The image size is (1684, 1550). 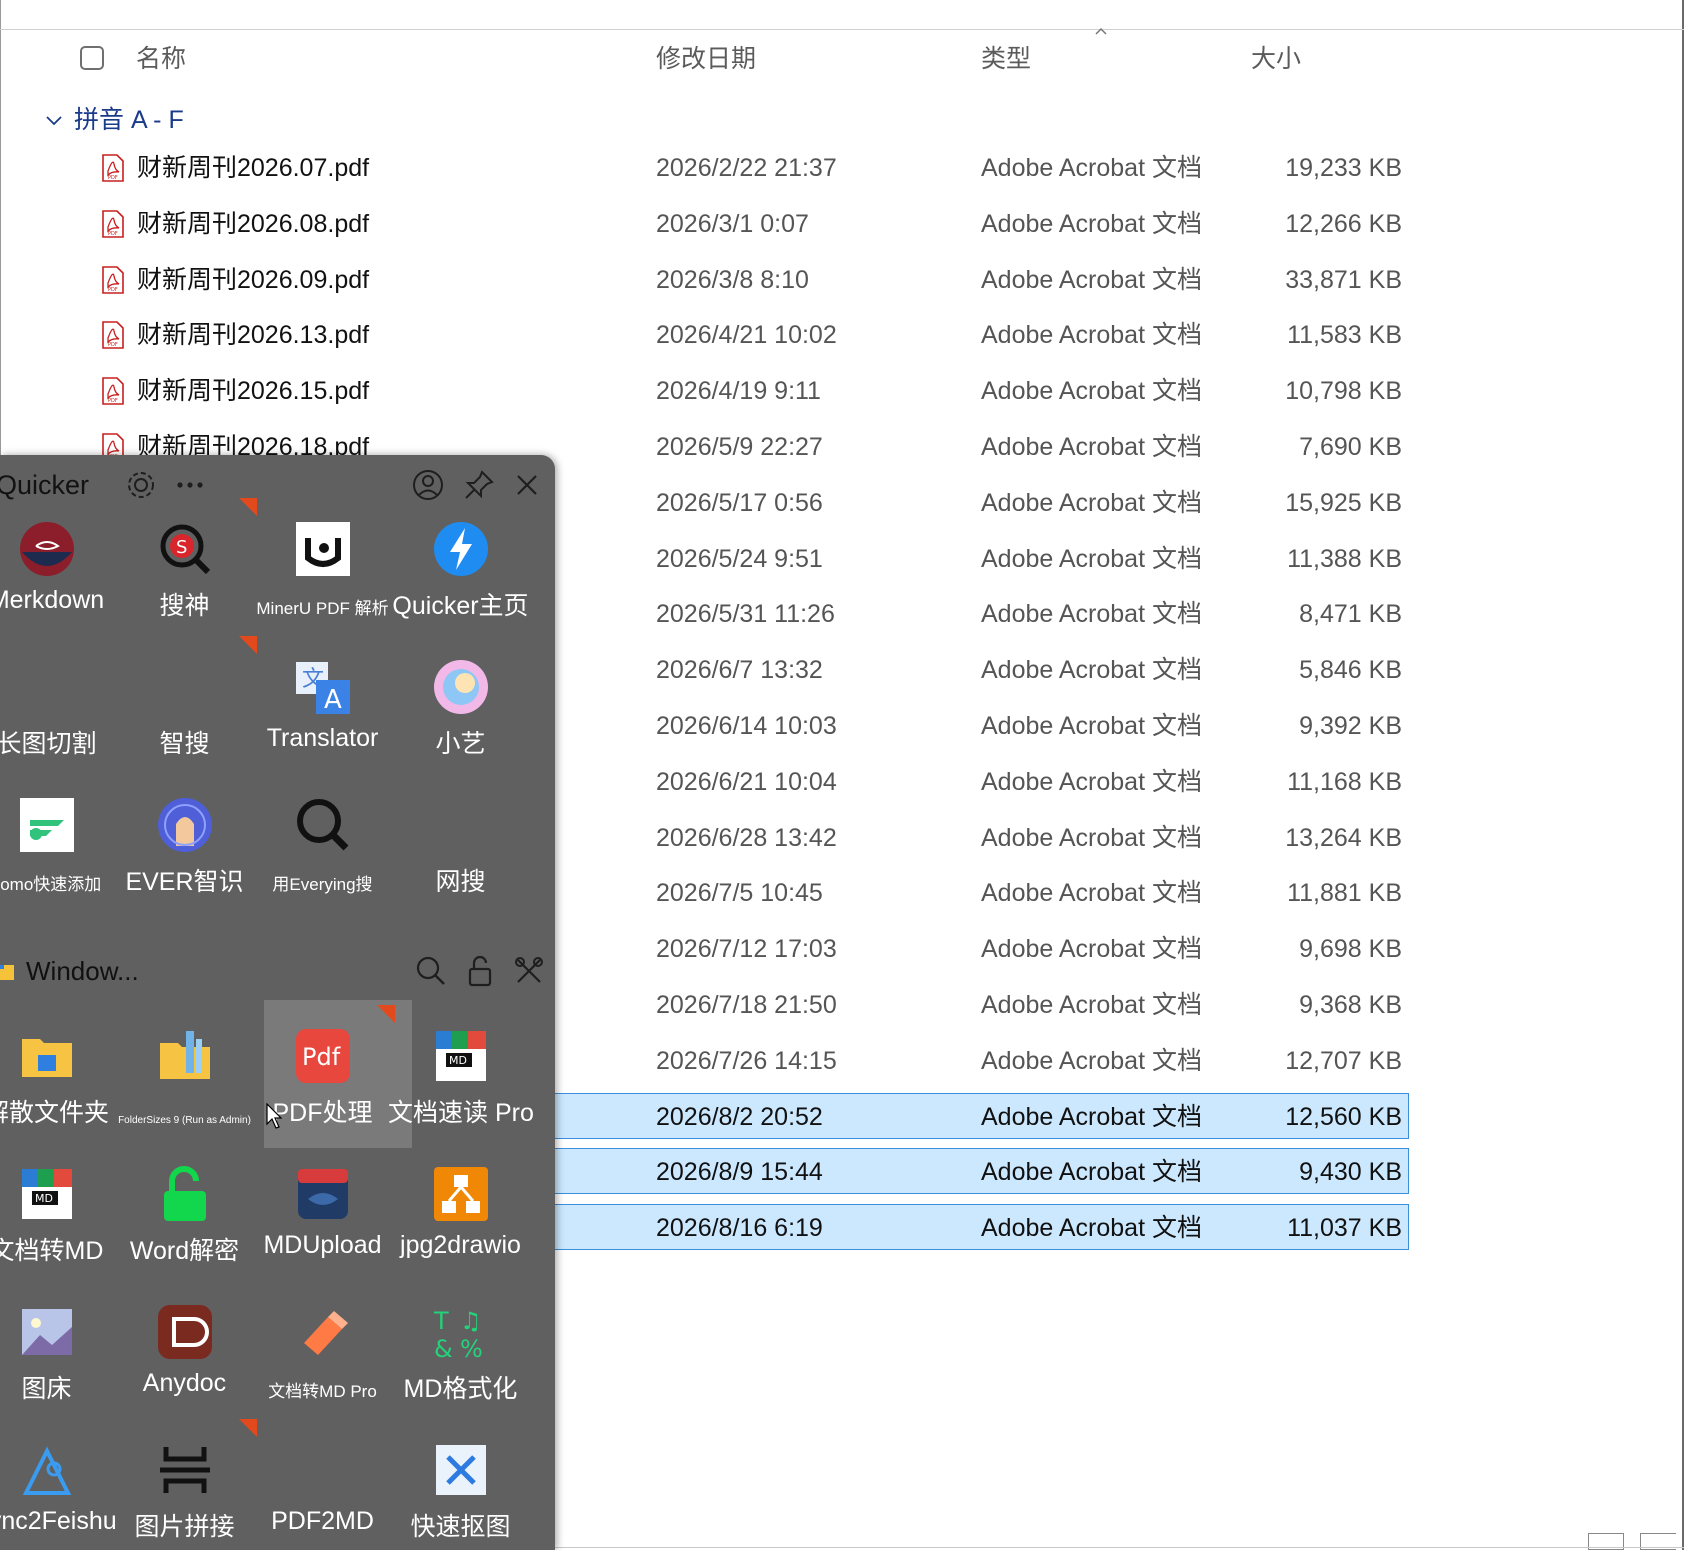 What do you see at coordinates (460, 606) in the screenshot?
I see `tile-label: Quicker主页` at bounding box center [460, 606].